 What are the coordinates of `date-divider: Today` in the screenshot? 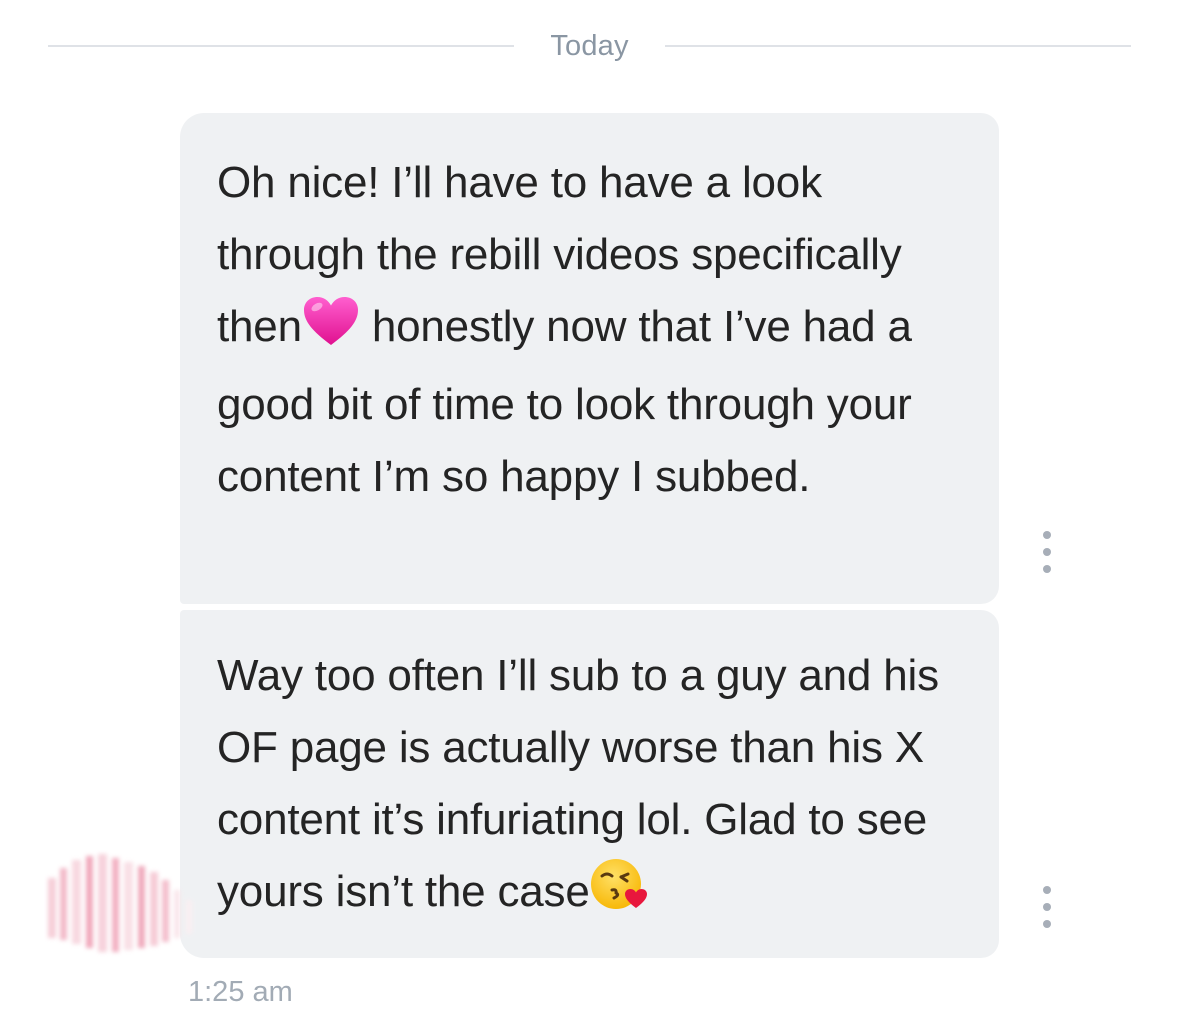 It's located at (590, 46).